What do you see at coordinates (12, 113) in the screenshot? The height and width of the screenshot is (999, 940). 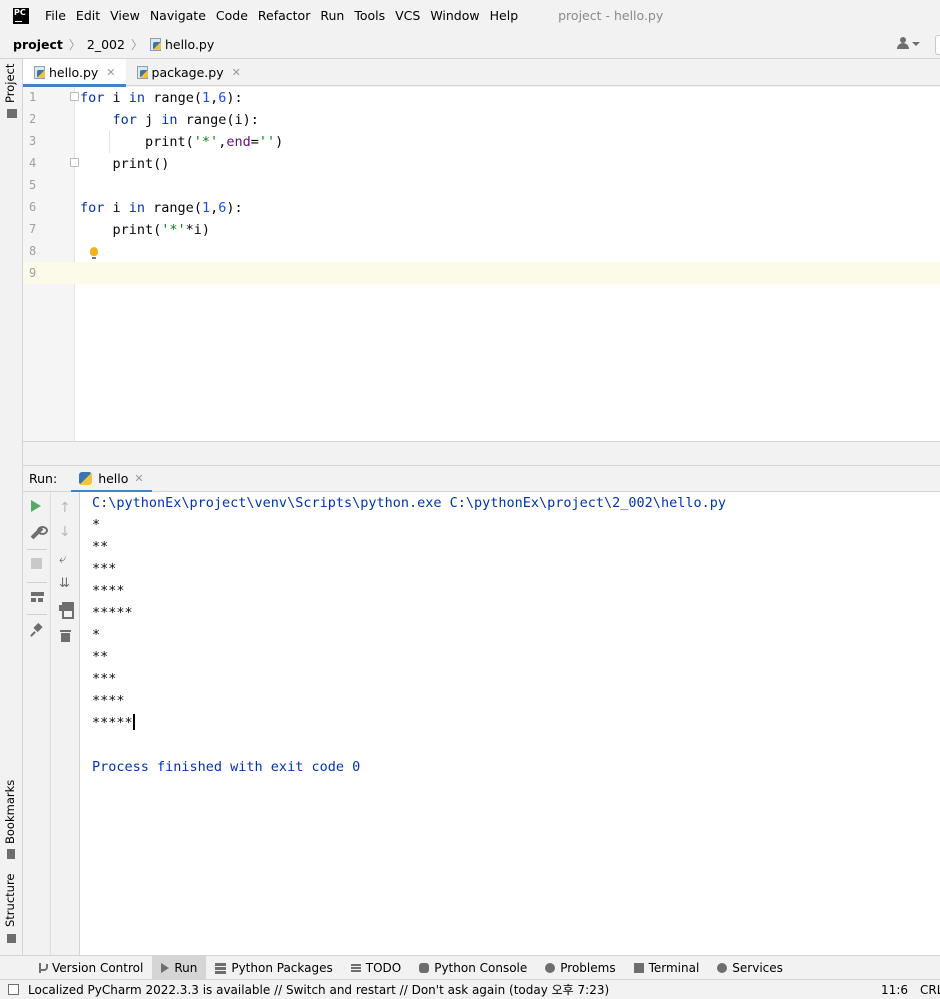 I see `folder-icon` at bounding box center [12, 113].